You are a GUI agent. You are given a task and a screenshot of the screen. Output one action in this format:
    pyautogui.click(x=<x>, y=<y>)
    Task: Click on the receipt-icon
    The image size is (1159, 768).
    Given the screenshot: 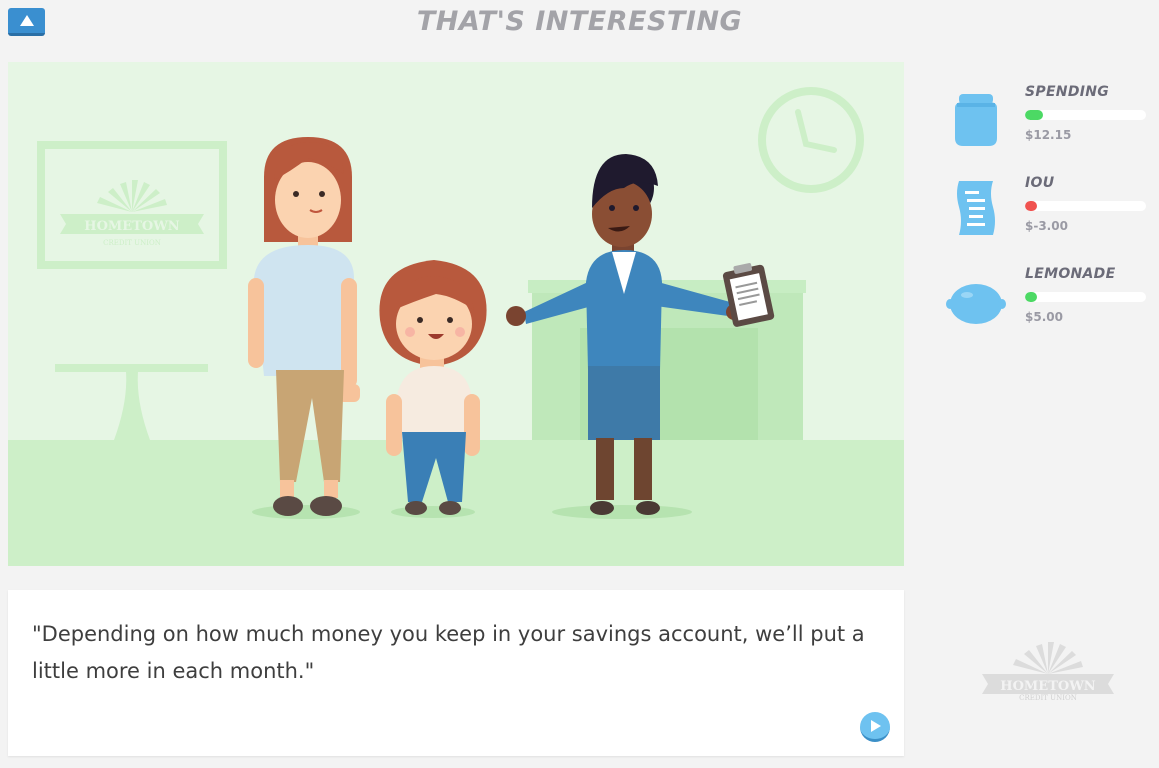 What is the action you would take?
    pyautogui.click(x=976, y=208)
    